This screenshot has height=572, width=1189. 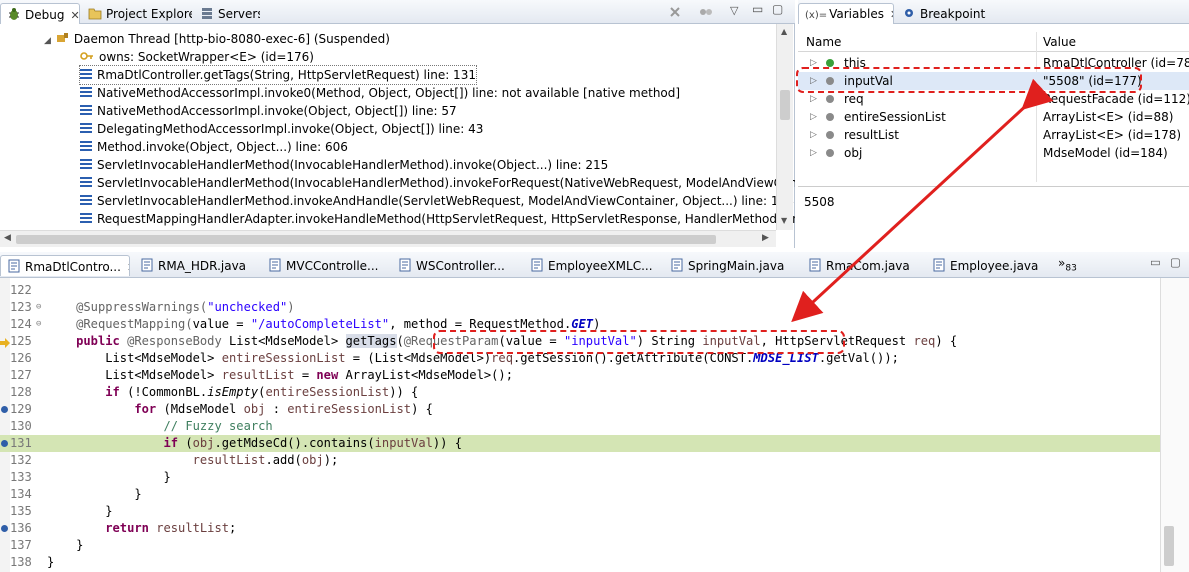 I want to click on annotation-arrow, so click(x=922, y=200).